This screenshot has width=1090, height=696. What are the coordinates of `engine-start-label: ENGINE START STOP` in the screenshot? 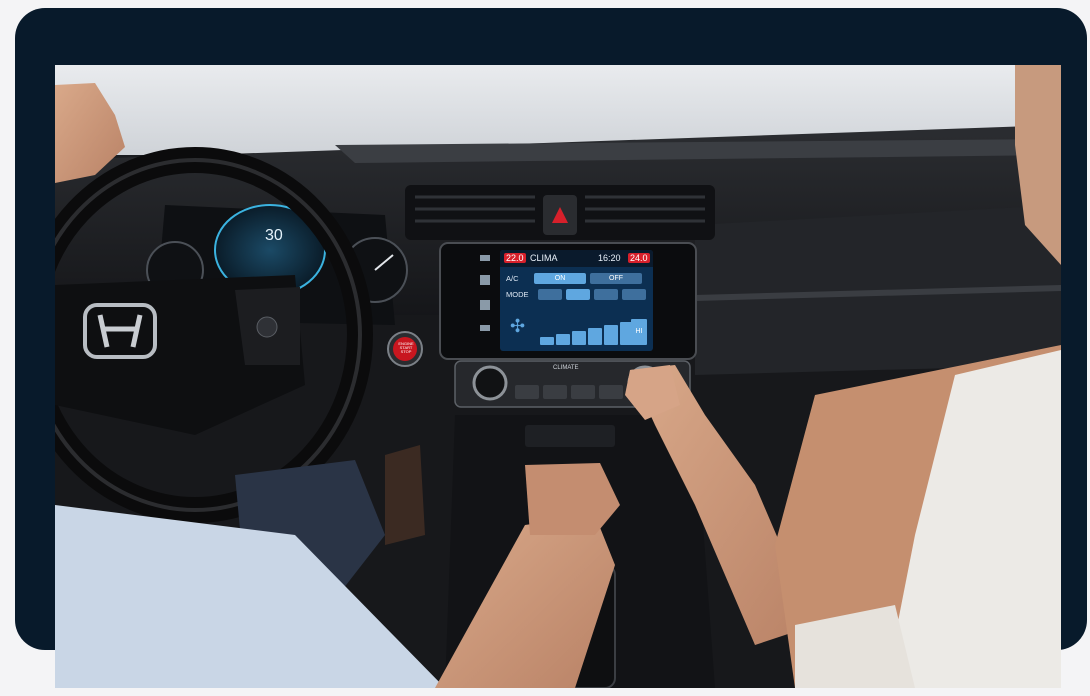 It's located at (406, 347).